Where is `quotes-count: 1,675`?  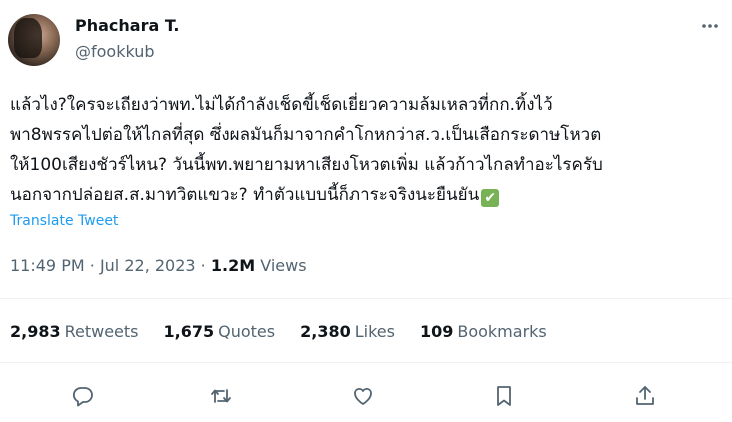
quotes-count: 1,675 is located at coordinates (189, 331).